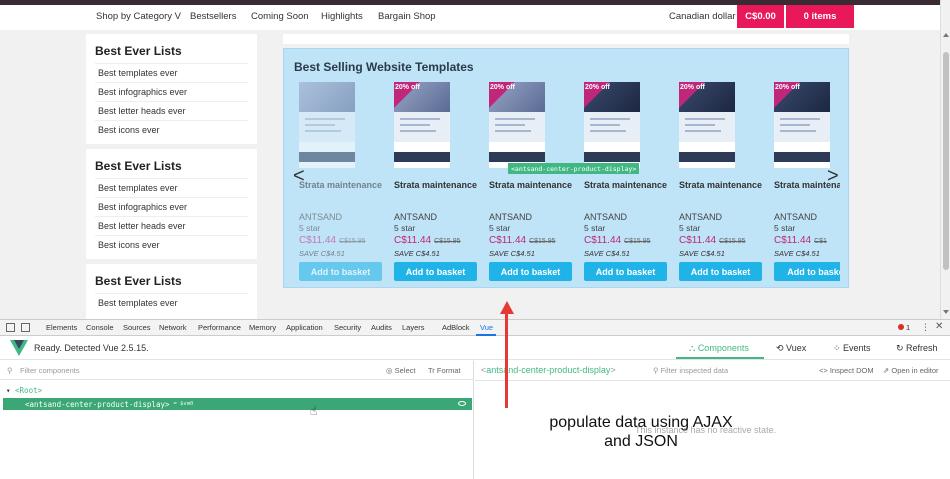  Describe the element at coordinates (702, 16) in the screenshot. I see `currency-selector: Canadian dollar` at that location.